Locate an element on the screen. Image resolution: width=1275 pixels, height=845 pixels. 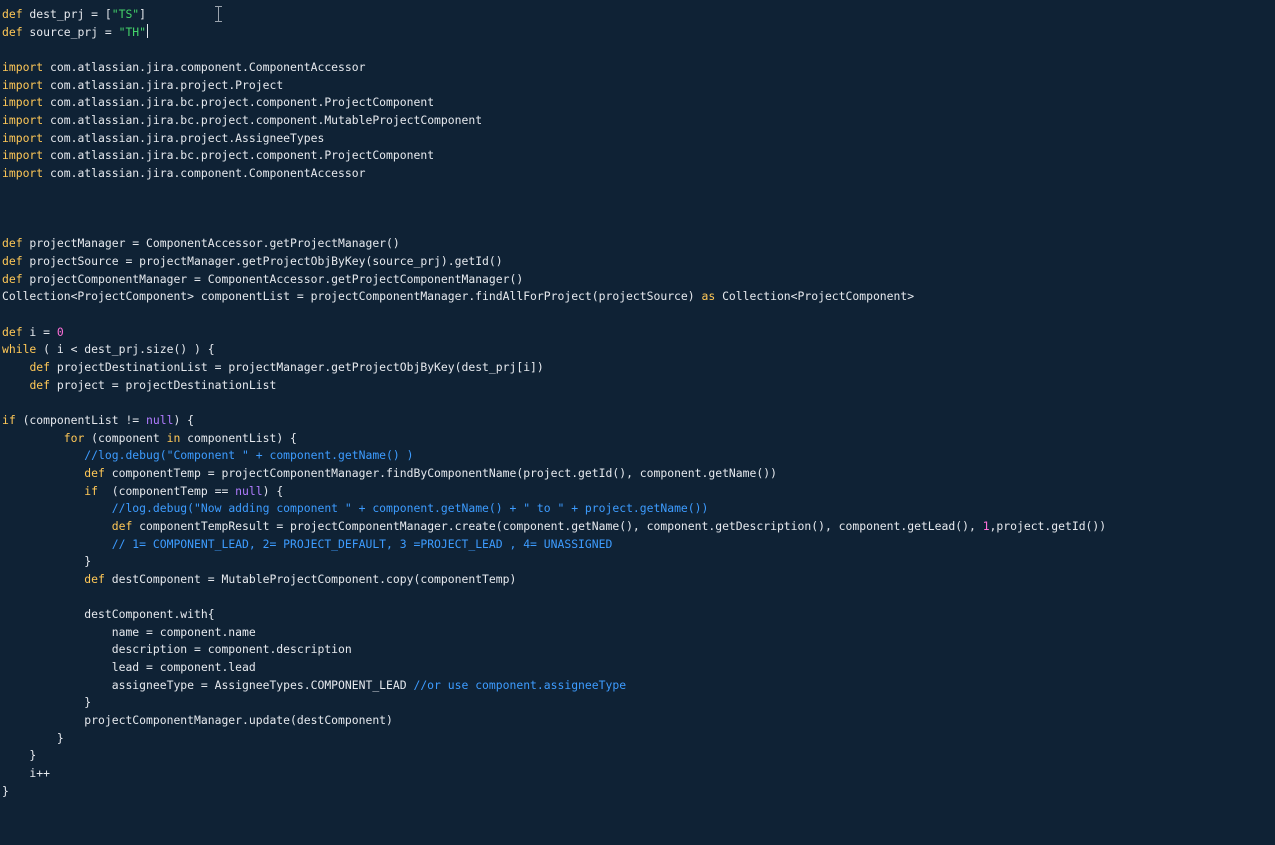
code-line: for (component in componentList) { is located at coordinates (149, 438).